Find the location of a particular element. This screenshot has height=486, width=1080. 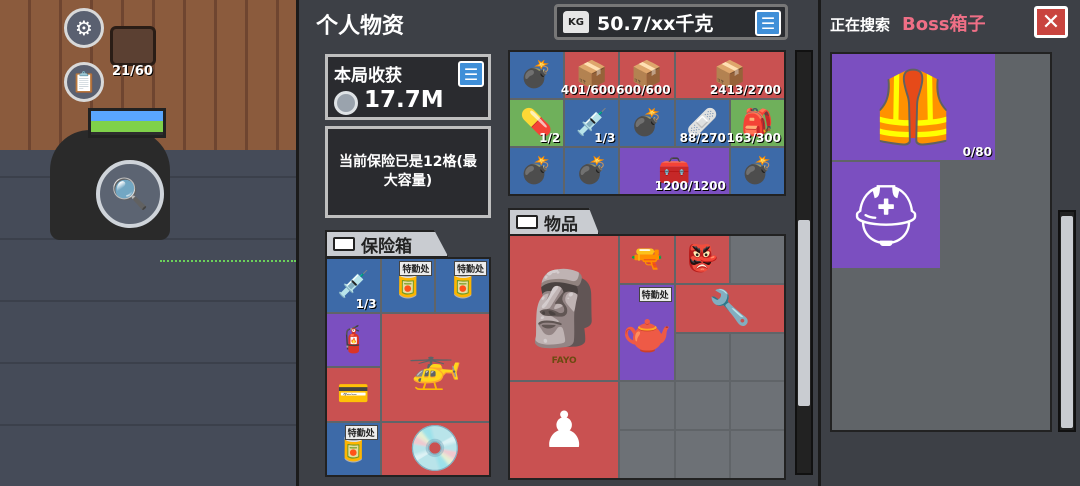

tab-safebox: 保险箱 is located at coordinates (387, 244).